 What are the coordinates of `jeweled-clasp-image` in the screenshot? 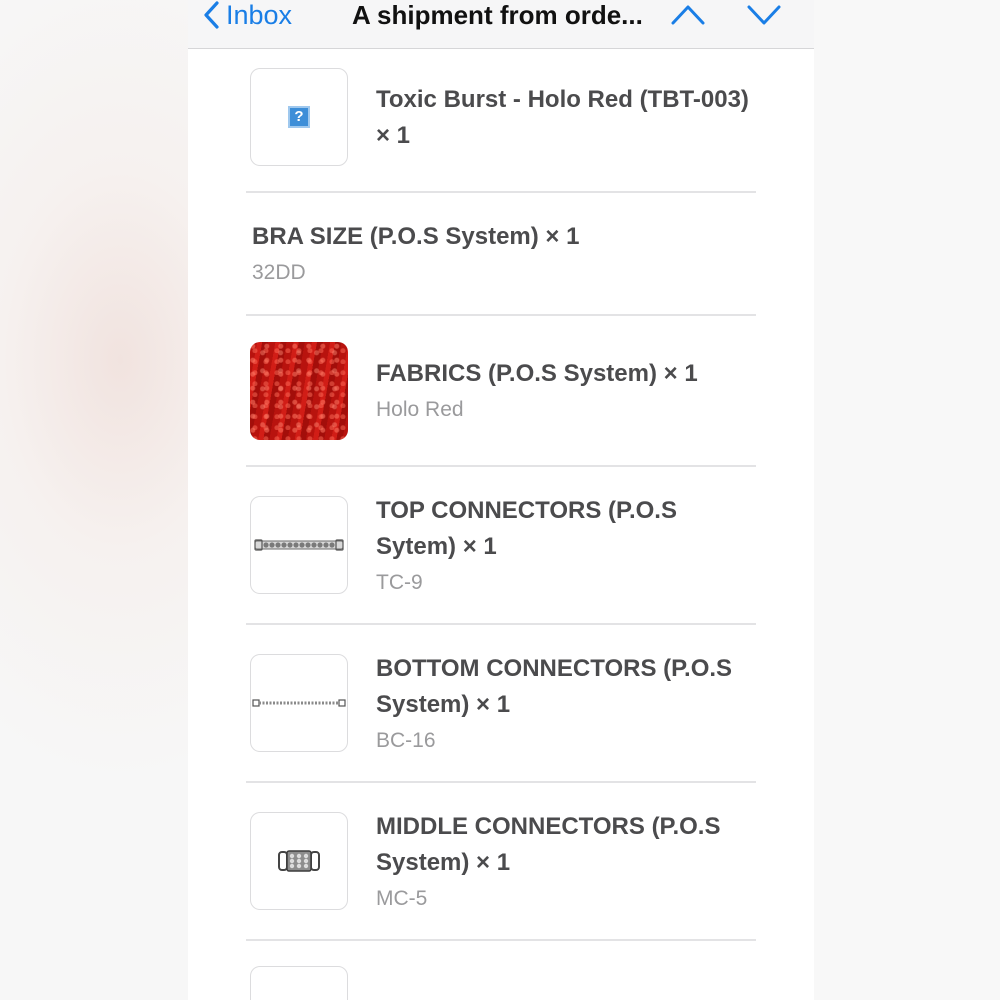 It's located at (299, 861).